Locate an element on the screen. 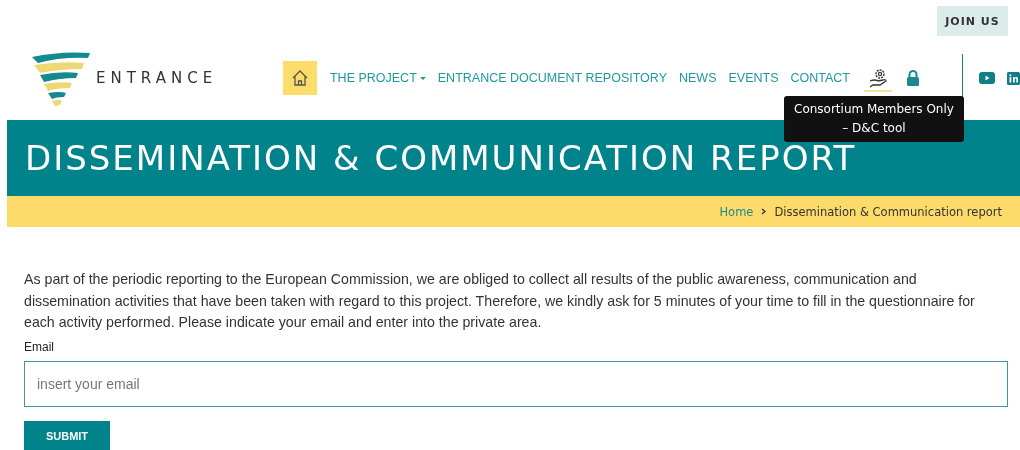  intro-paragraph: As part of the periodic reporting to the European Commission, we are obliged to collect all results of the public awareness, communication and dissemination activities that have been taken with regard to this project. Therefore, we kindly ask for 5 minutes of your time to fill in the questionnaire for each activity performed. Please indicate your email and enter into the private area. is located at coordinates (500, 301).